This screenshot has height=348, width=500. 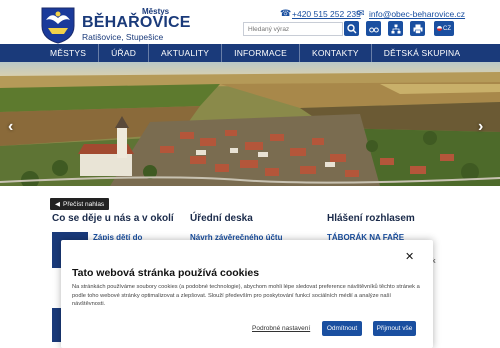 What do you see at coordinates (394, 328) in the screenshot?
I see `accept-all-cookies-button: Přijmout vše` at bounding box center [394, 328].